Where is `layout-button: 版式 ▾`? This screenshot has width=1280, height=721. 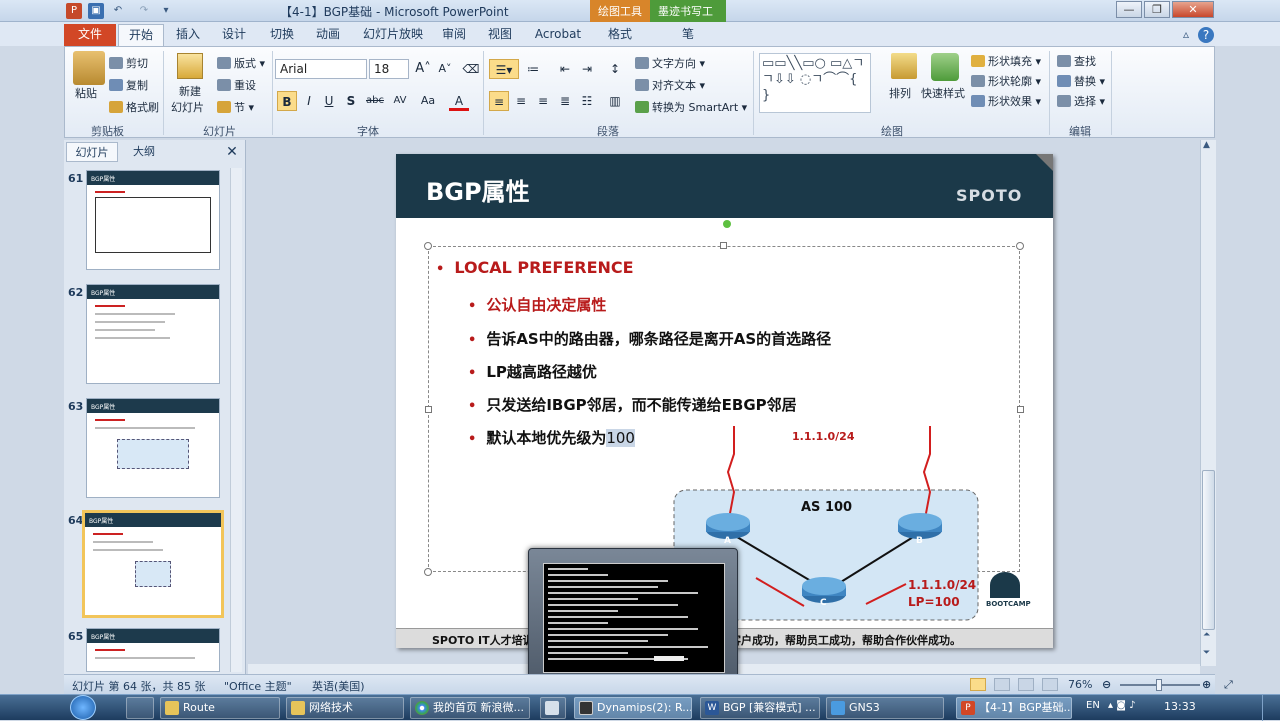
layout-button: 版式 ▾ is located at coordinates (241, 63).